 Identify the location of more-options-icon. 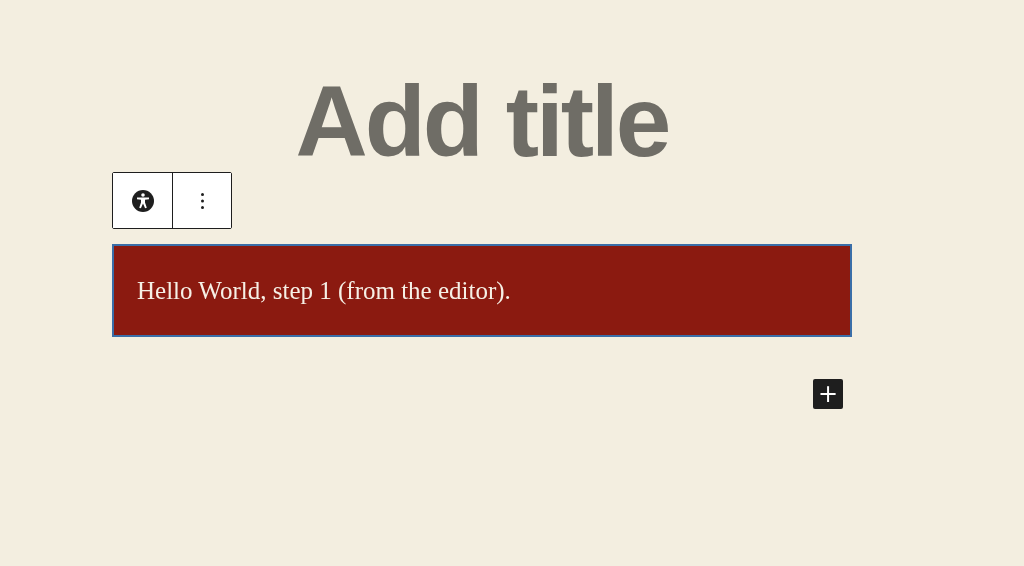
(202, 200).